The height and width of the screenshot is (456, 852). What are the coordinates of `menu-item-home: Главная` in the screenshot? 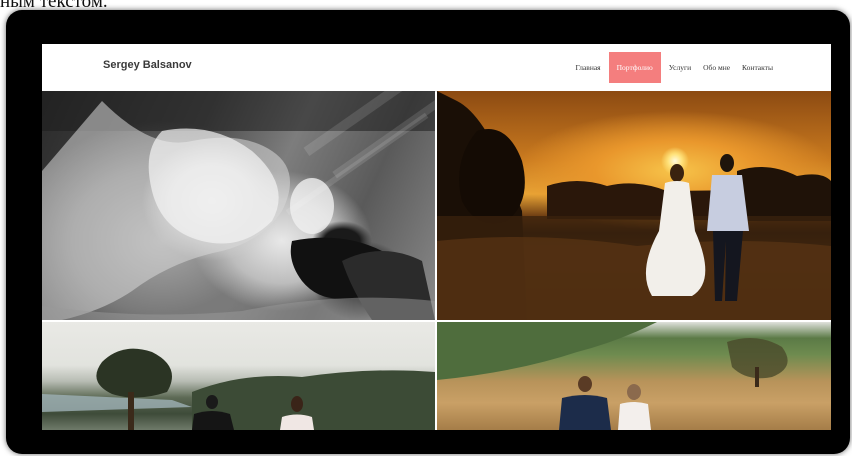 It's located at (587, 67).